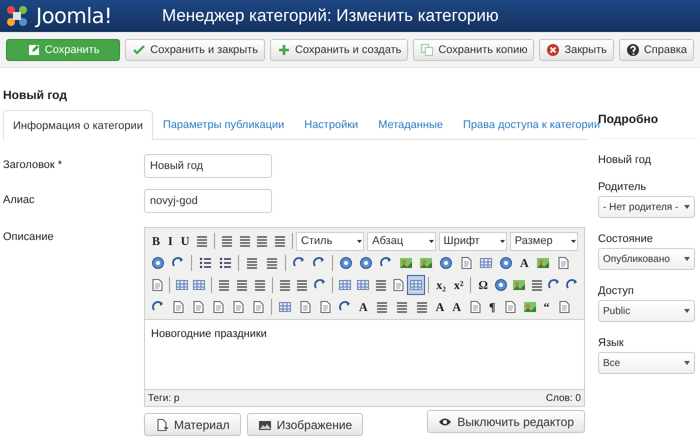 This screenshot has width=700, height=437. I want to click on text-field: Новый год, so click(208, 166).